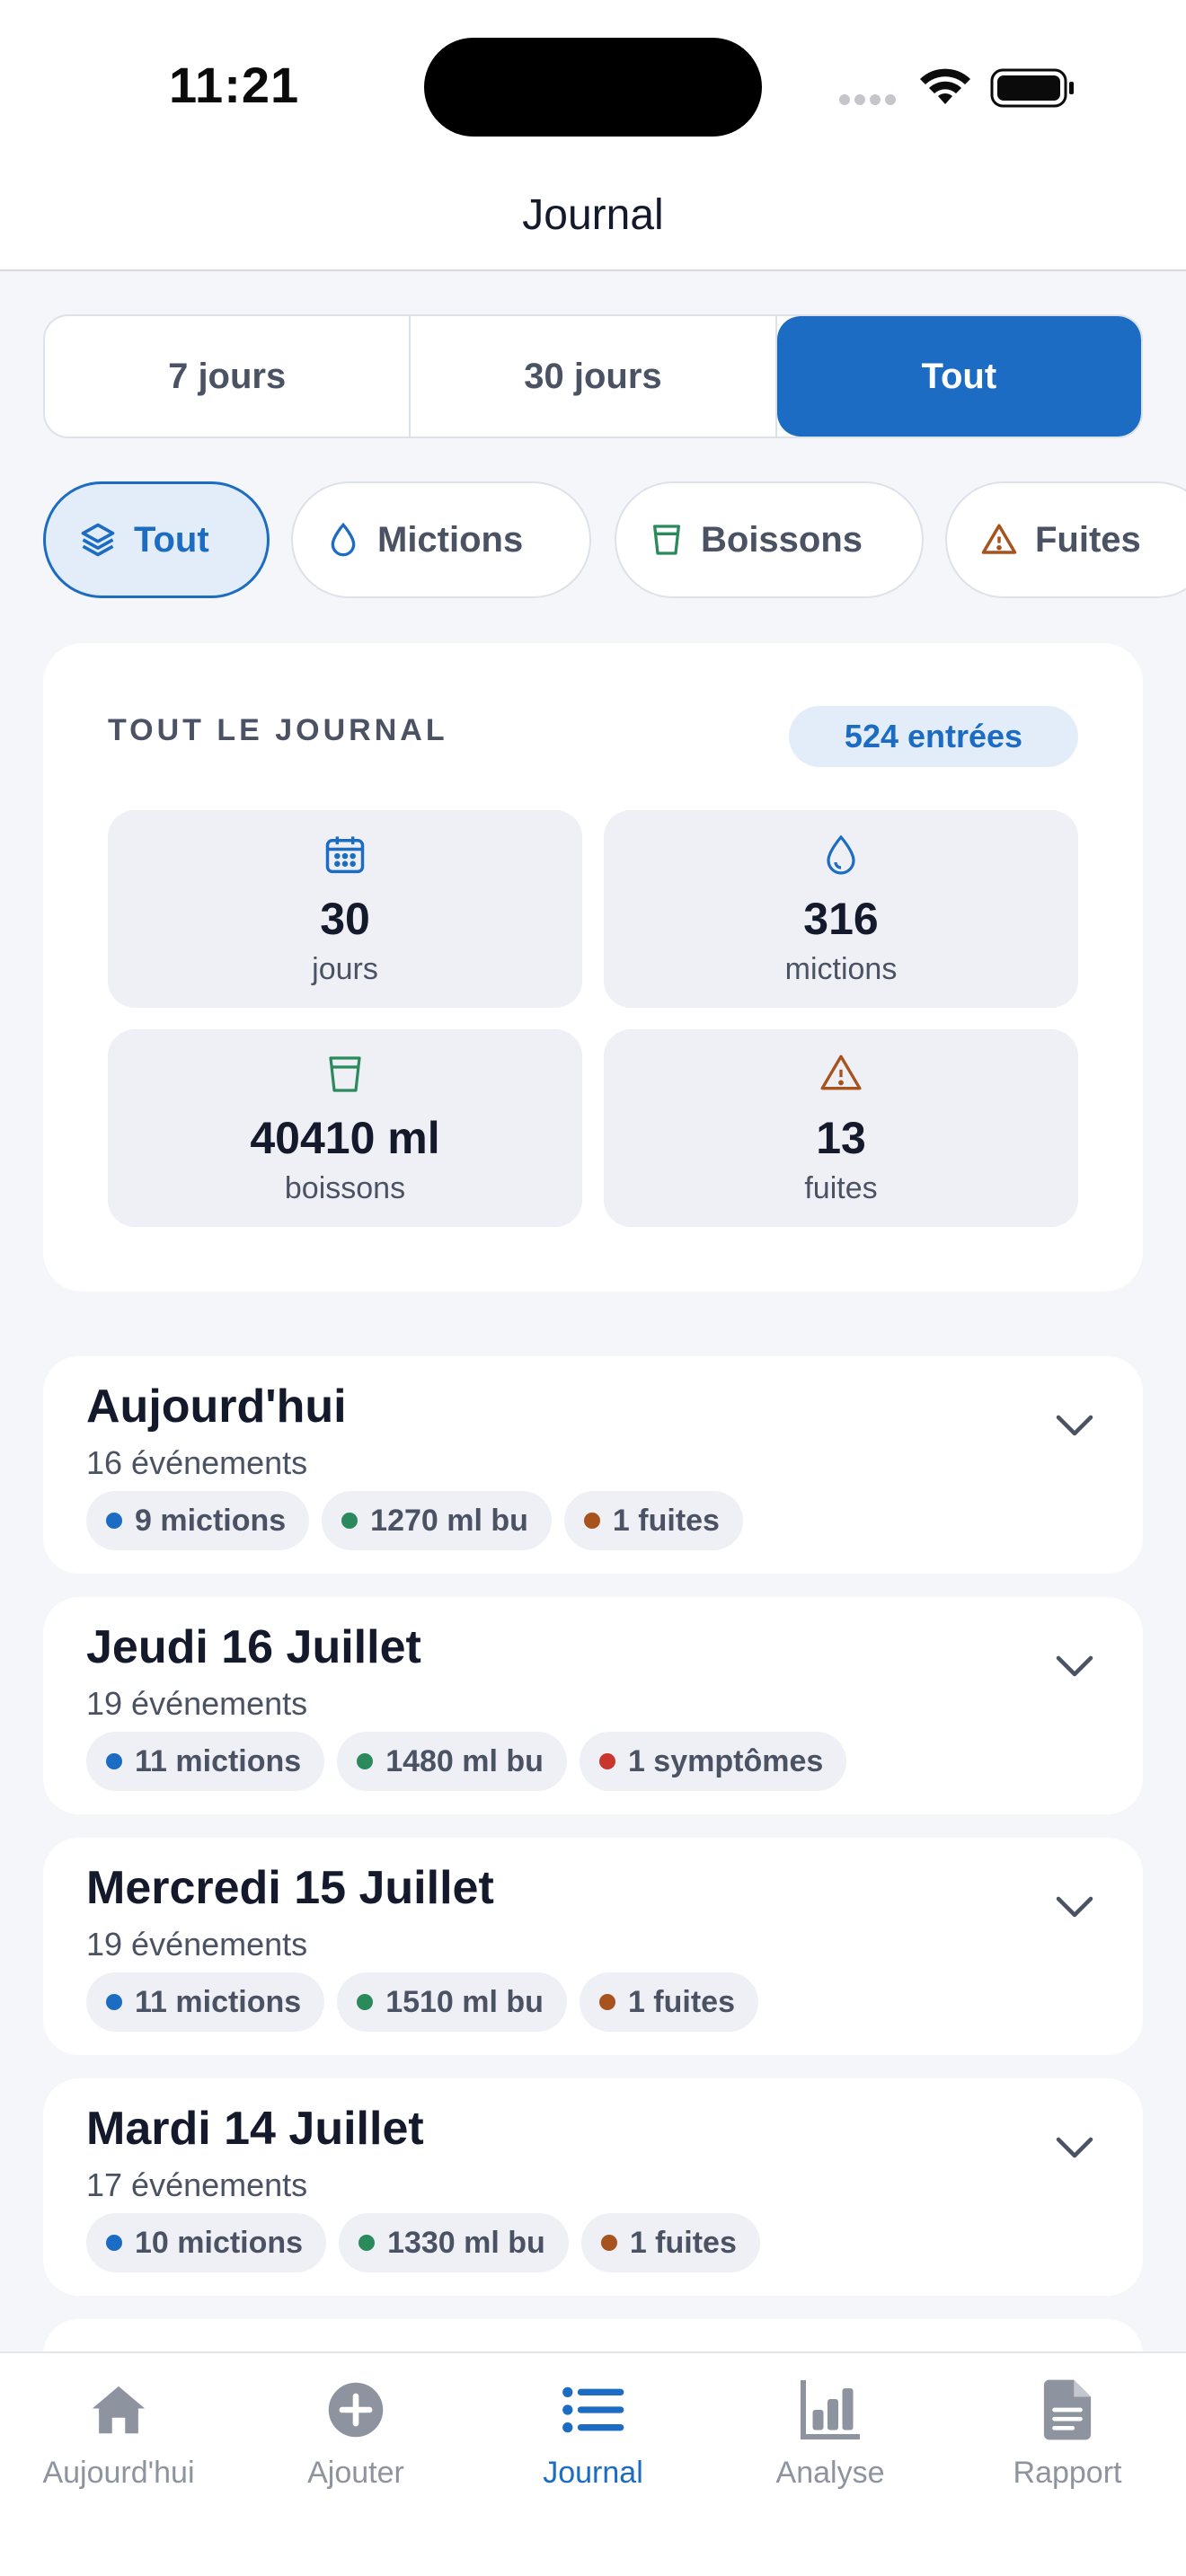  What do you see at coordinates (830, 2473) in the screenshot?
I see `tab-label: Analyse` at bounding box center [830, 2473].